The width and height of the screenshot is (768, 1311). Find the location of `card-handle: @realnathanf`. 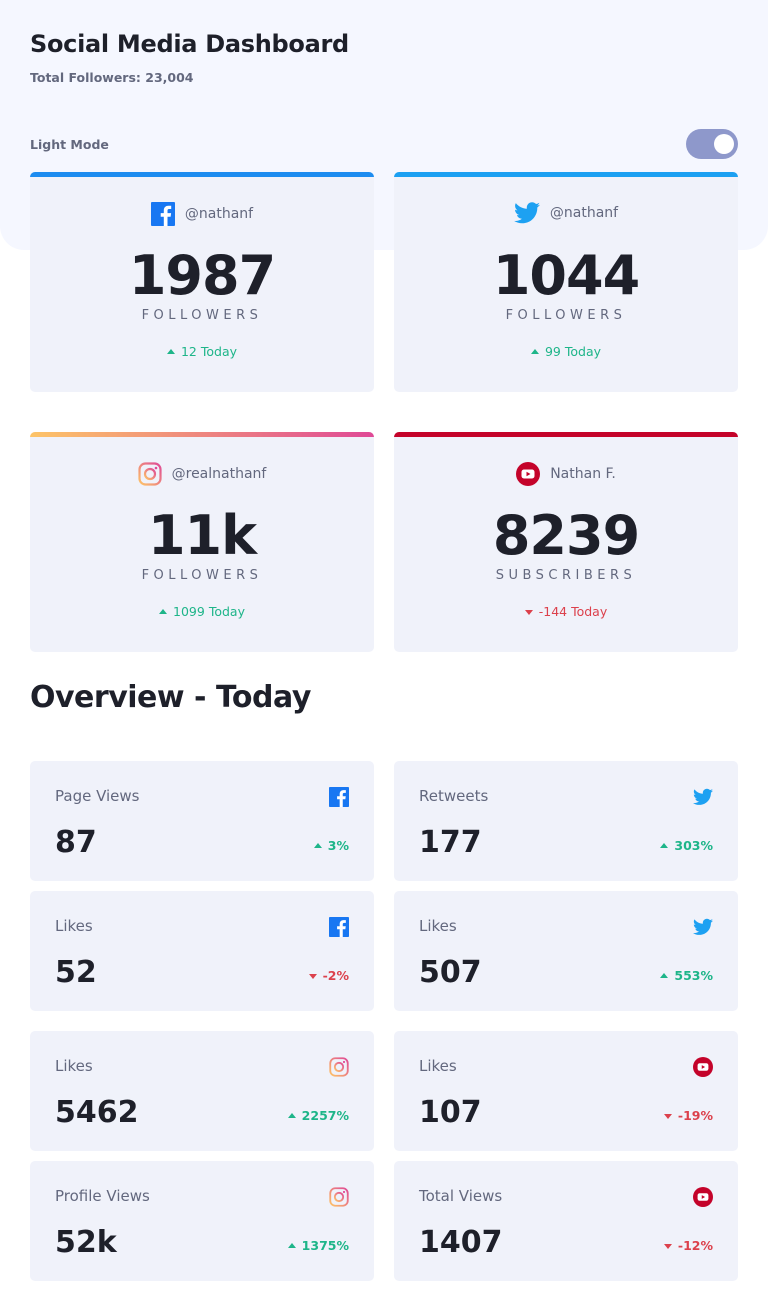

card-handle: @realnathanf is located at coordinates (219, 474).